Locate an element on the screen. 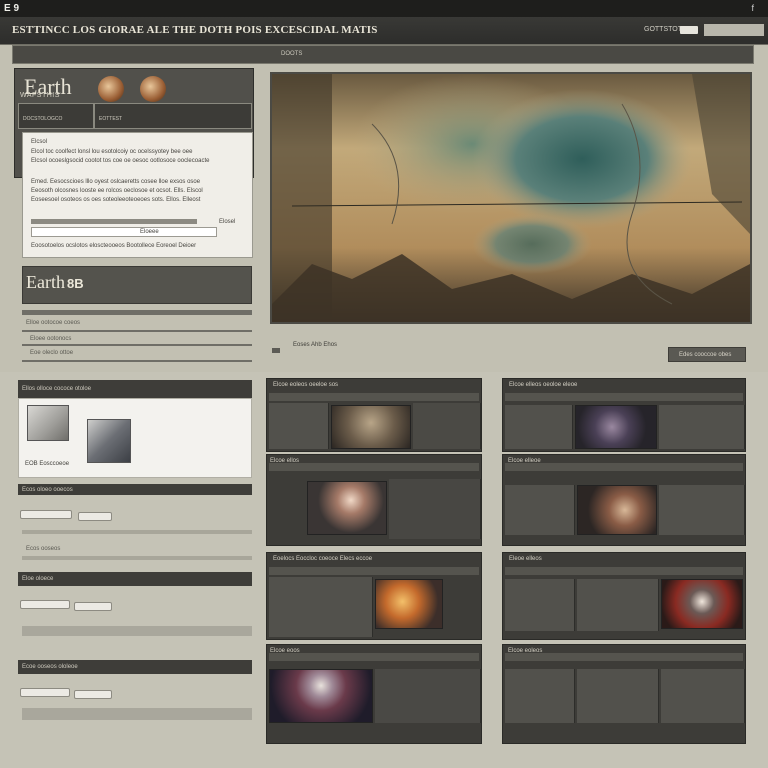  map-caption: Eoses Ahb Ehos is located at coordinates (315, 345).